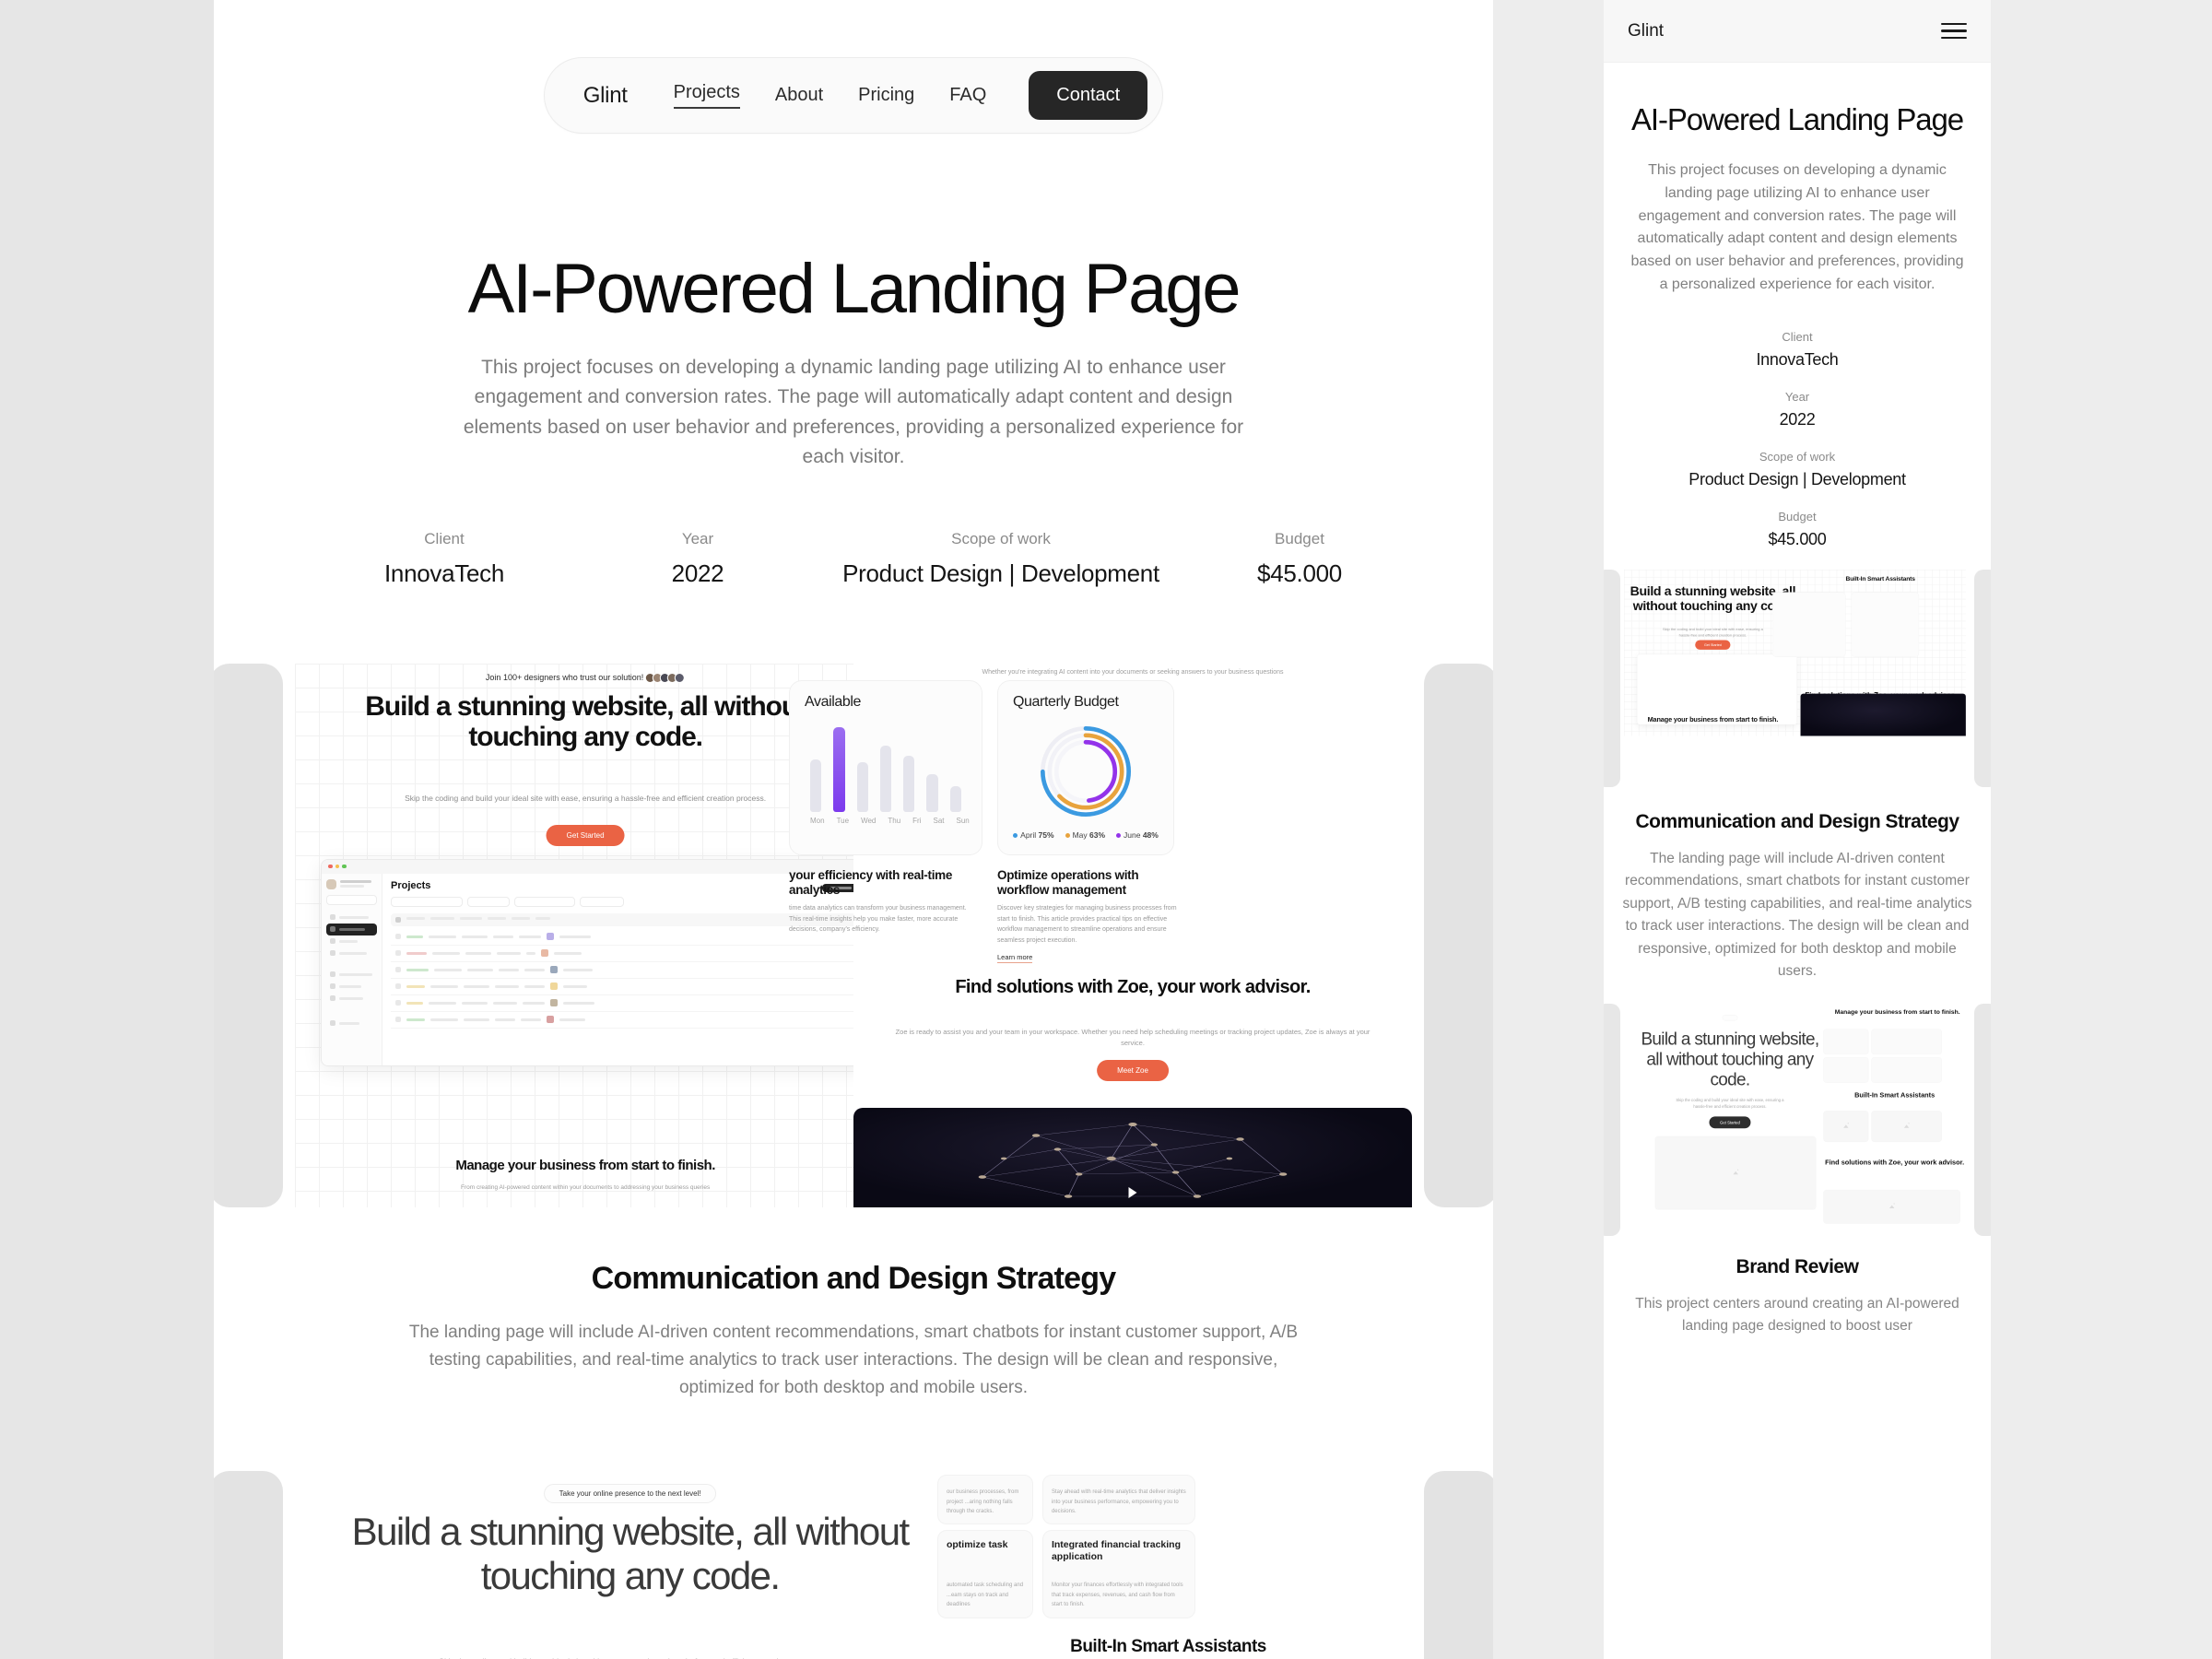  What do you see at coordinates (1797, 516) in the screenshot?
I see `mobile-meta-budget-label: Budget` at bounding box center [1797, 516].